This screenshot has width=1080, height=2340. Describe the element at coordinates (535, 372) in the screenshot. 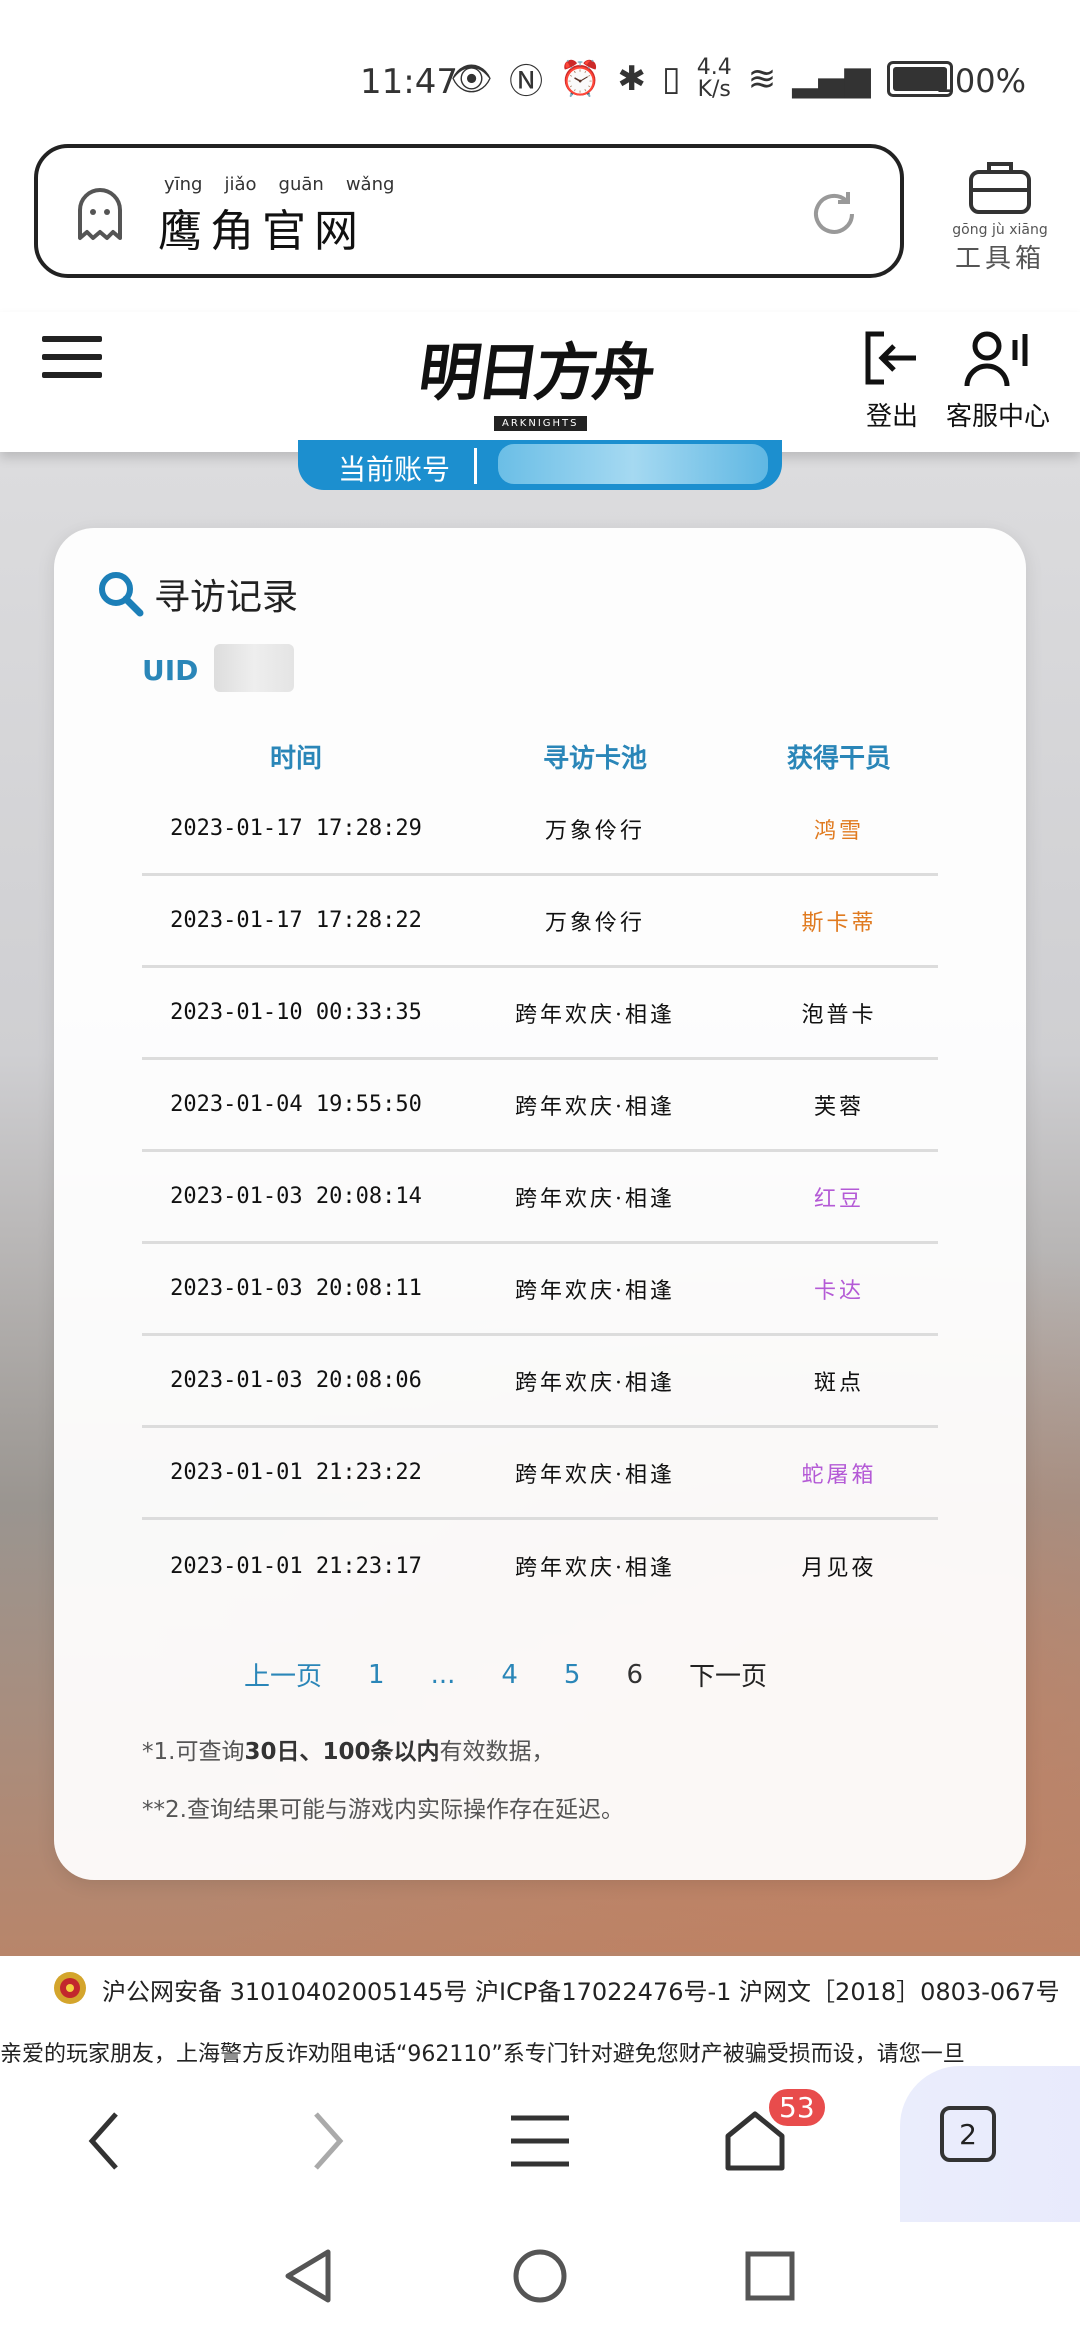

I see `game-logo: 明日方舟` at that location.